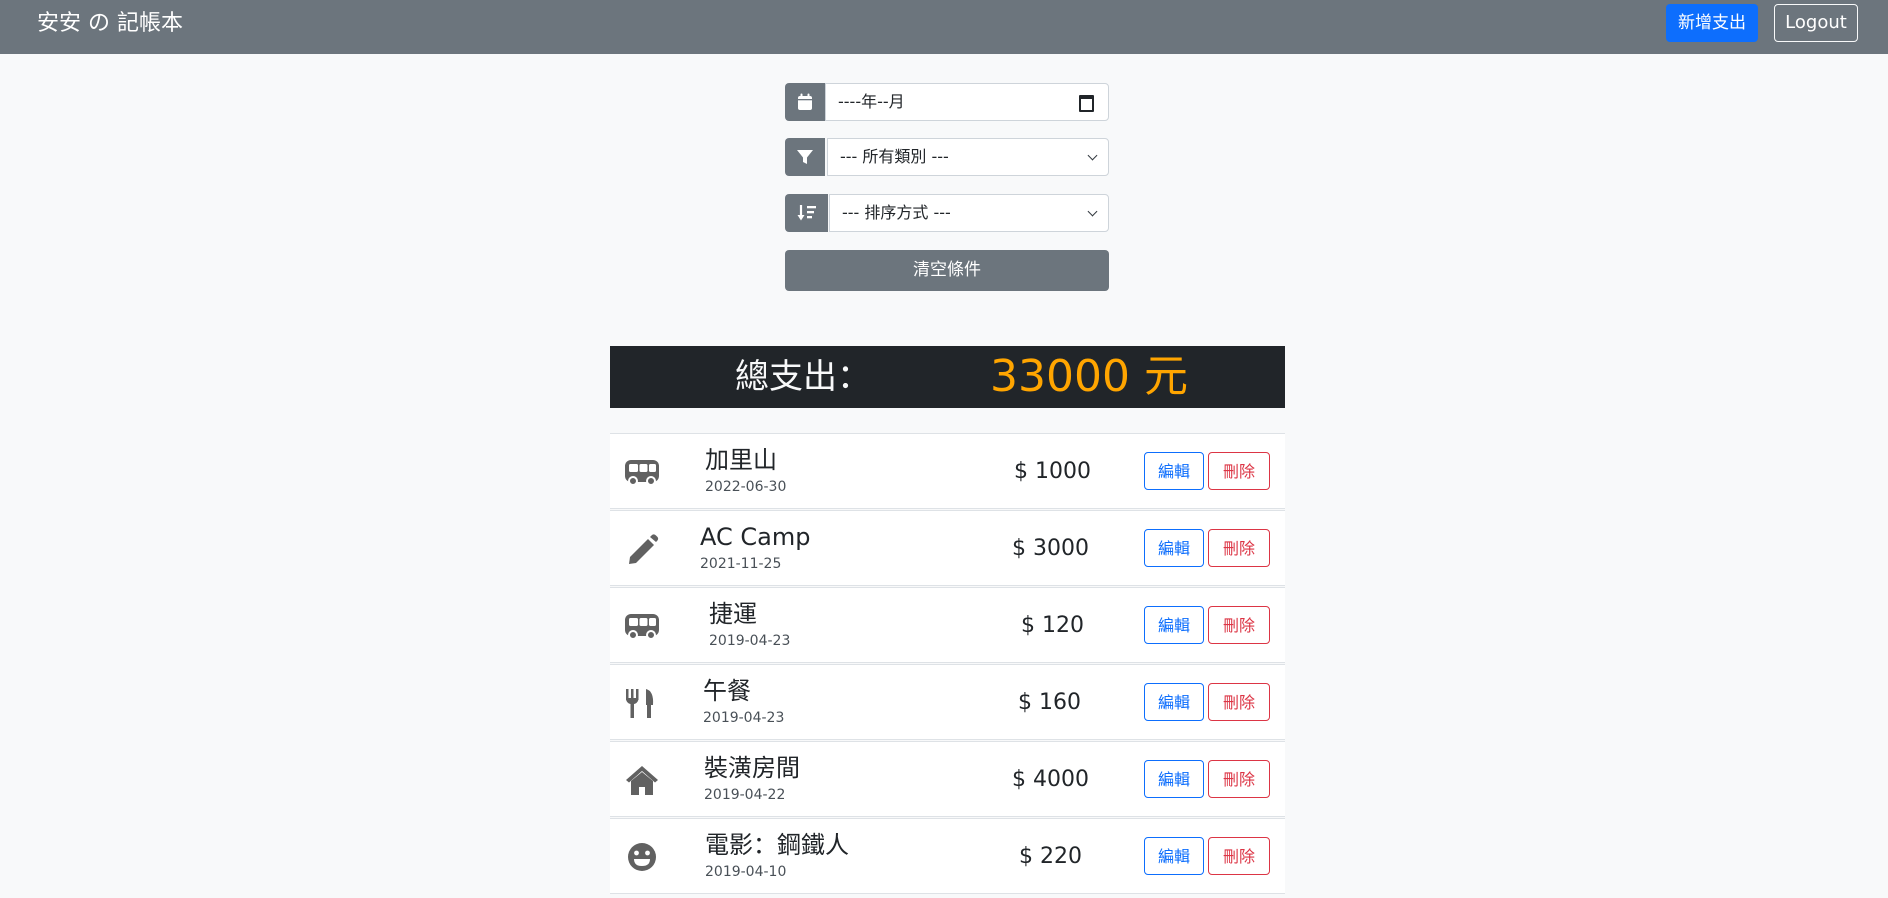 The height and width of the screenshot is (898, 1888). I want to click on record-date: 2019-04-22, so click(745, 795).